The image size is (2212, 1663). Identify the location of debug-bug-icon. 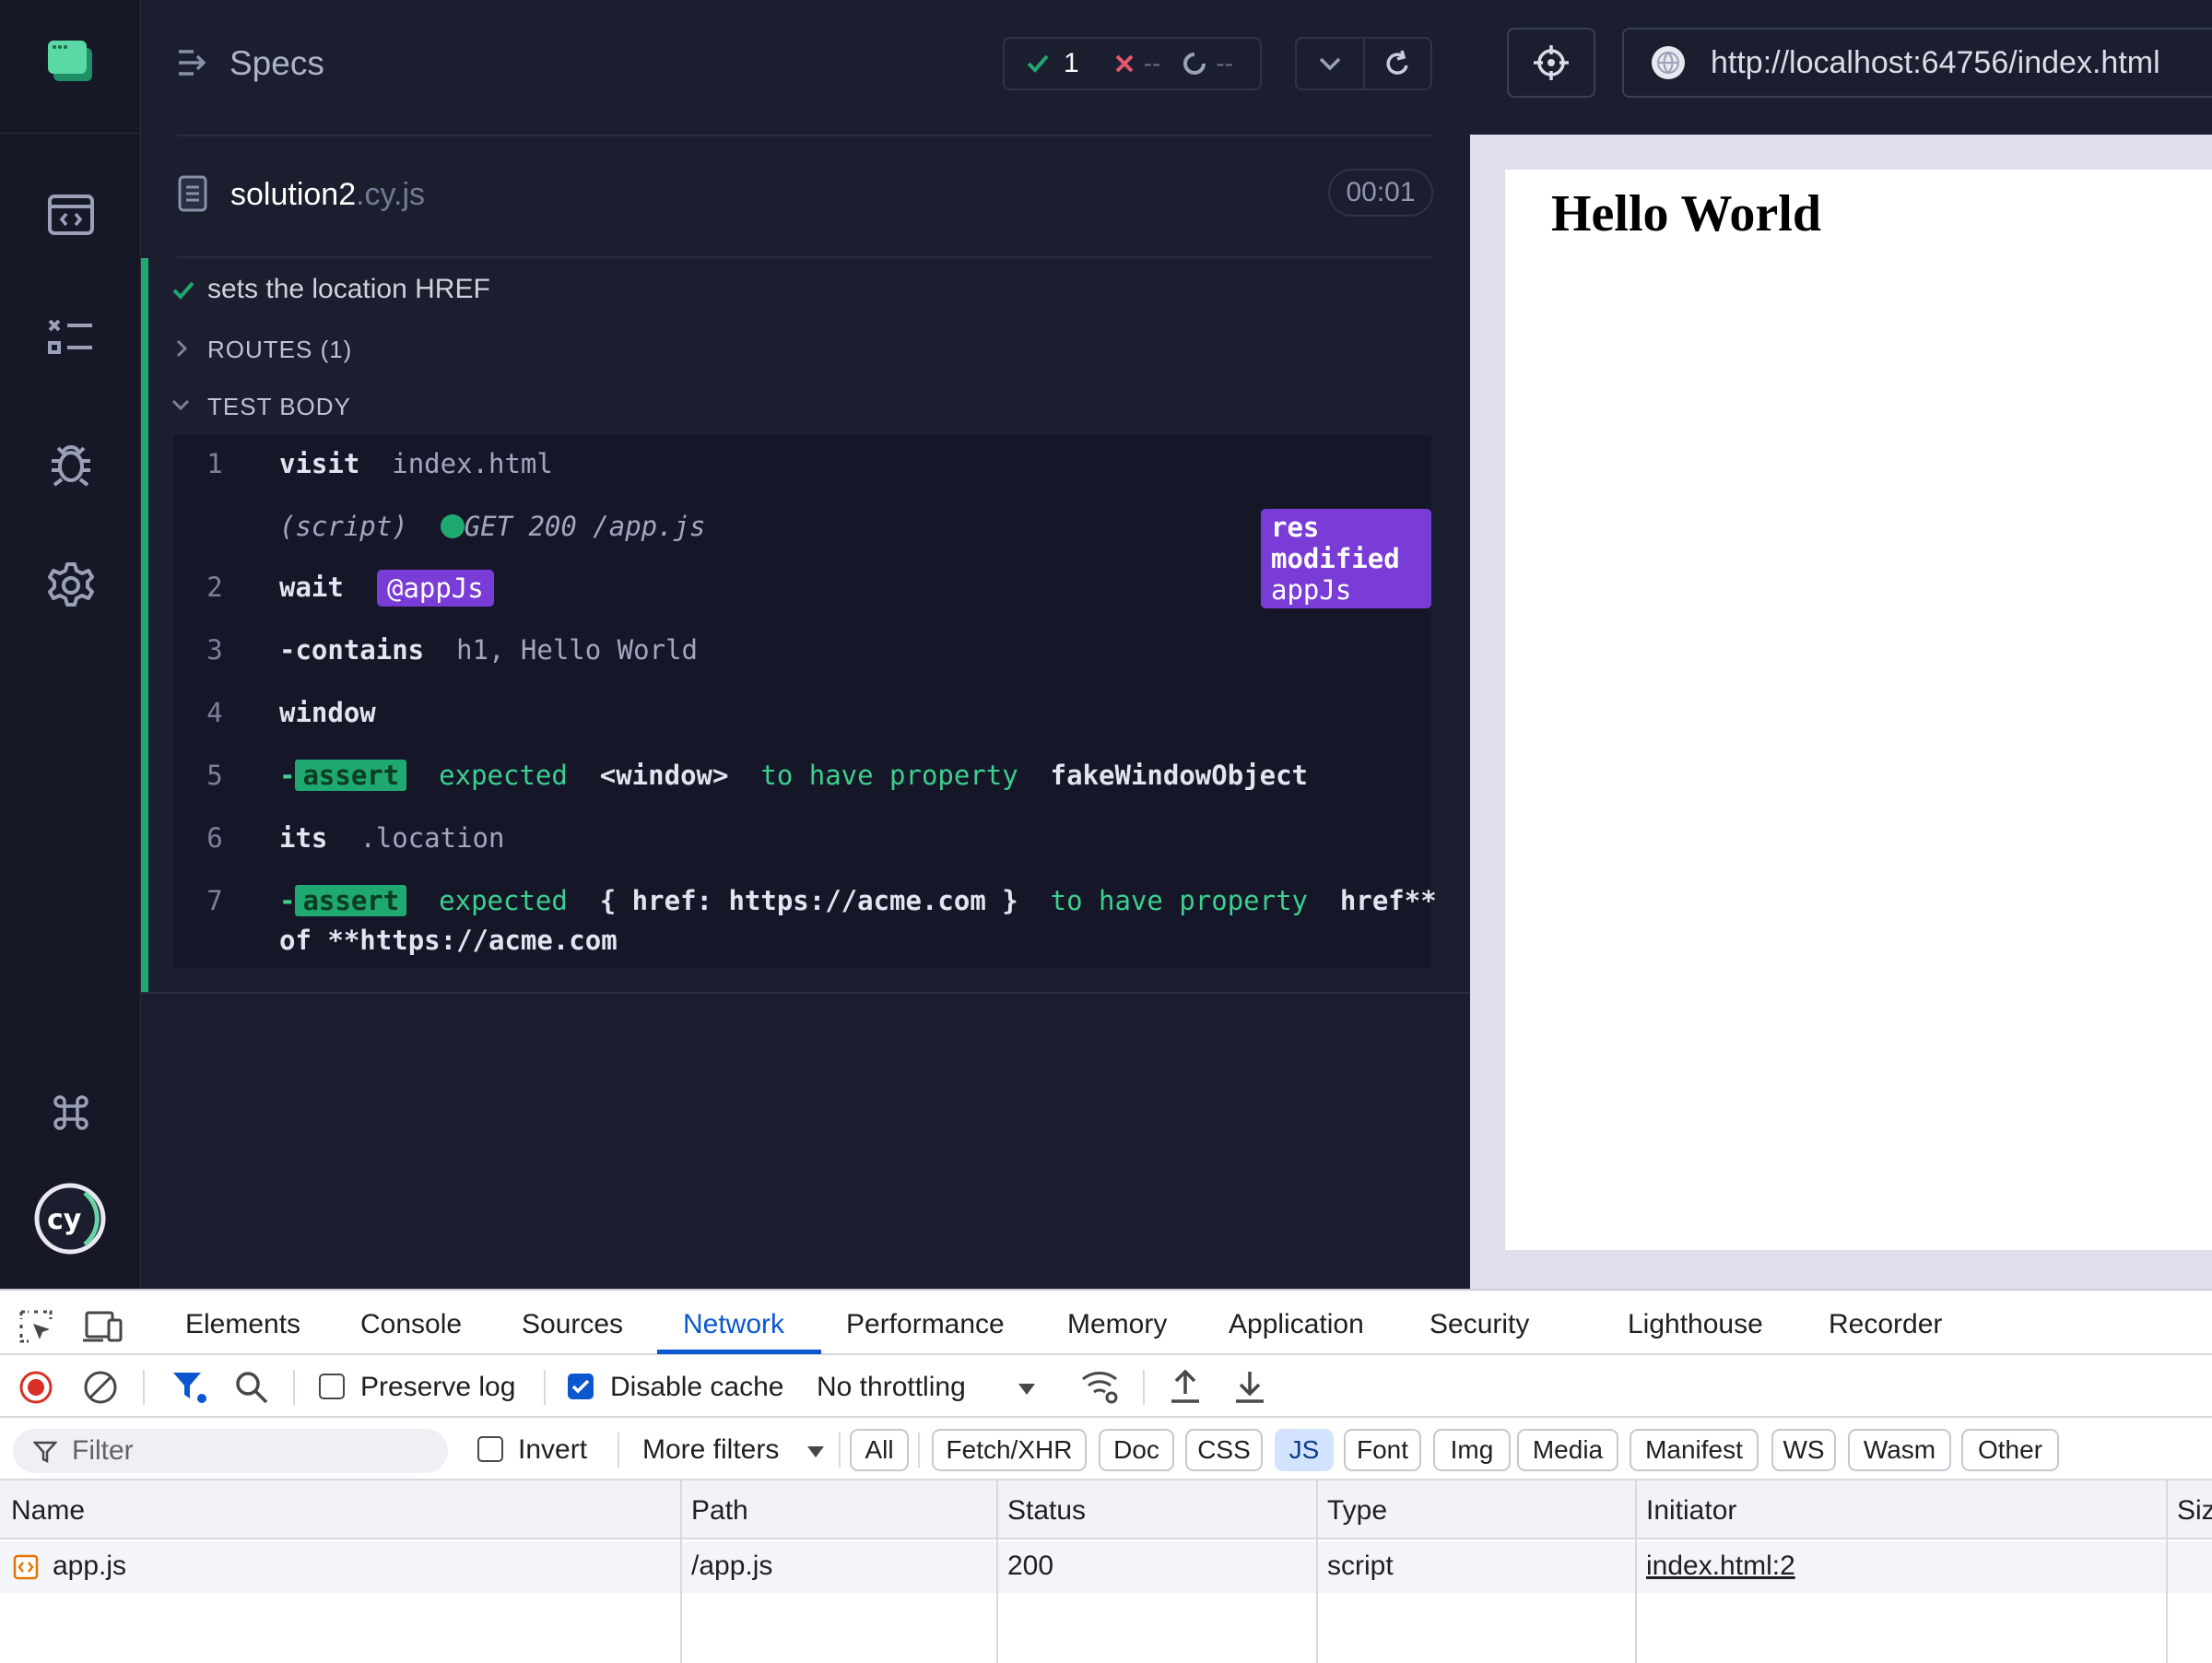
(71, 463).